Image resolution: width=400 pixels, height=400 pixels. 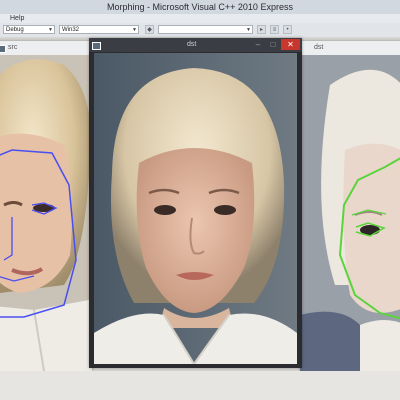 I want to click on right-window-title: dst, so click(x=319, y=47).